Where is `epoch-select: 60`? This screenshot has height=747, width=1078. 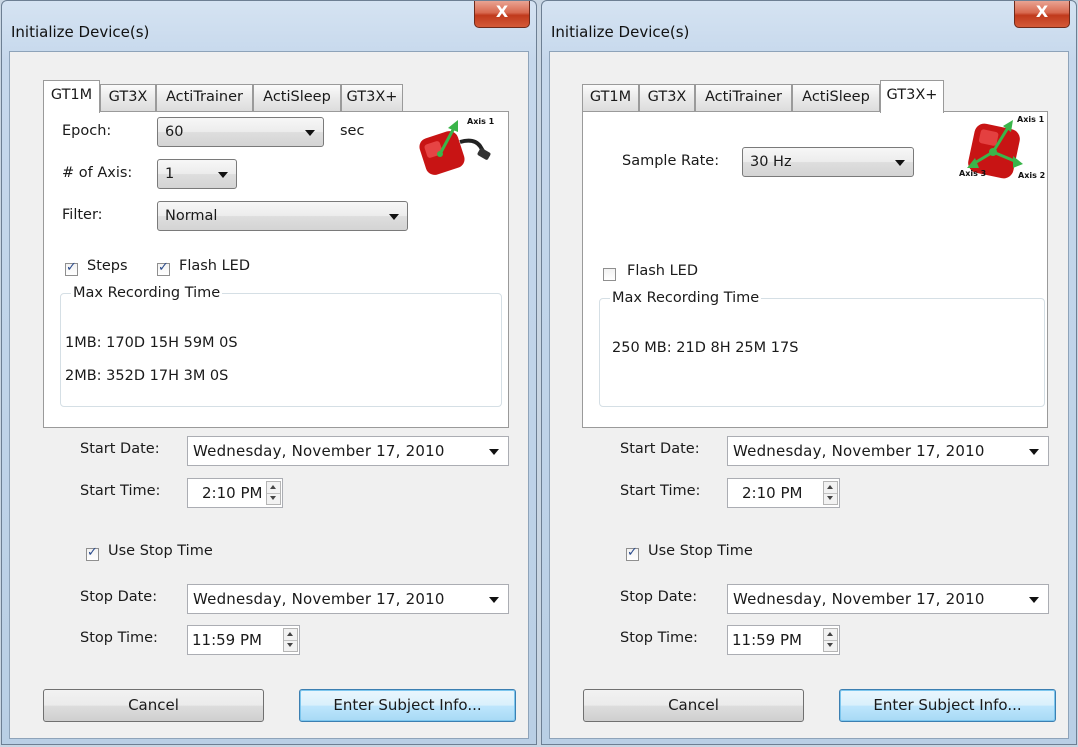 epoch-select: 60 is located at coordinates (240, 132).